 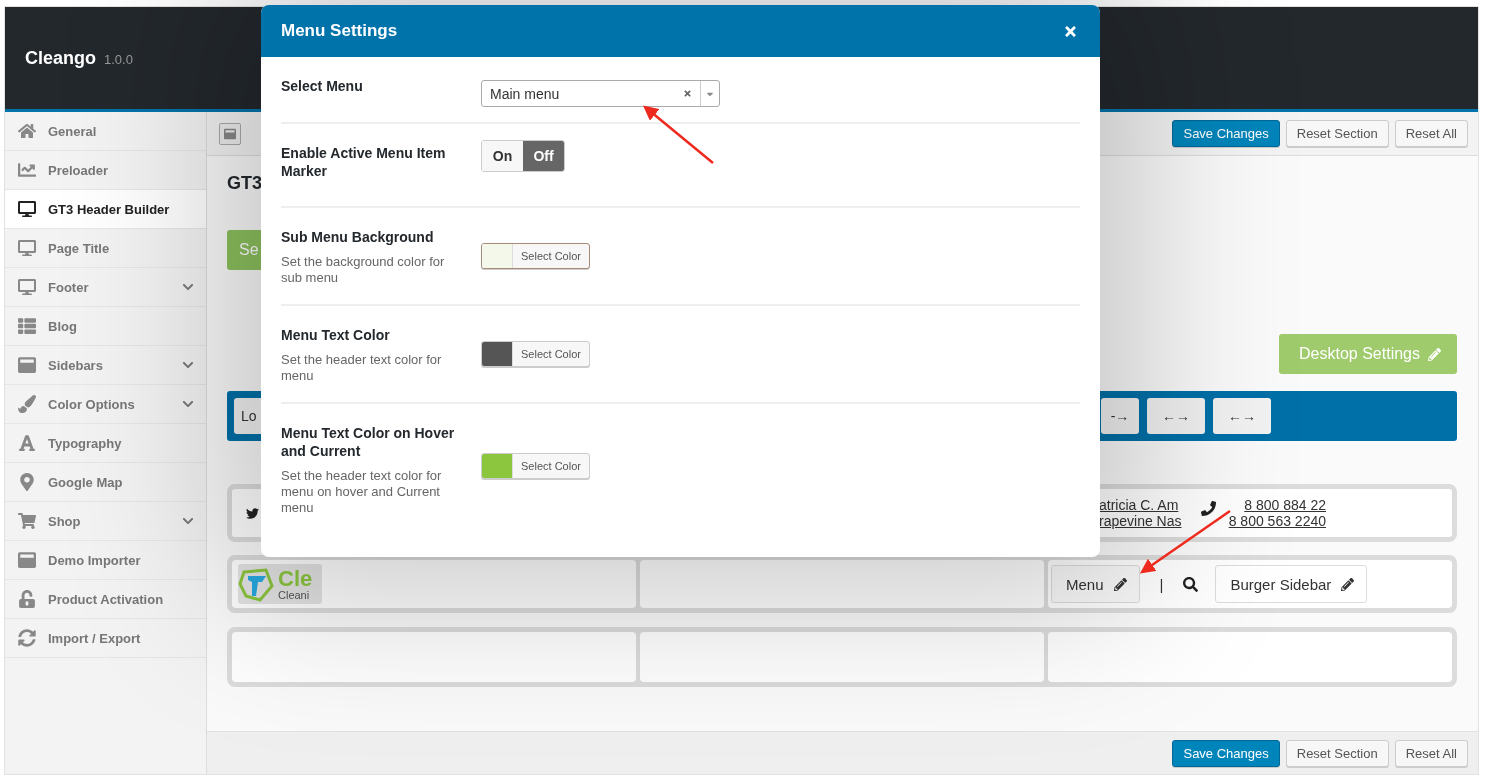 What do you see at coordinates (27, 443) in the screenshot?
I see `font-icon` at bounding box center [27, 443].